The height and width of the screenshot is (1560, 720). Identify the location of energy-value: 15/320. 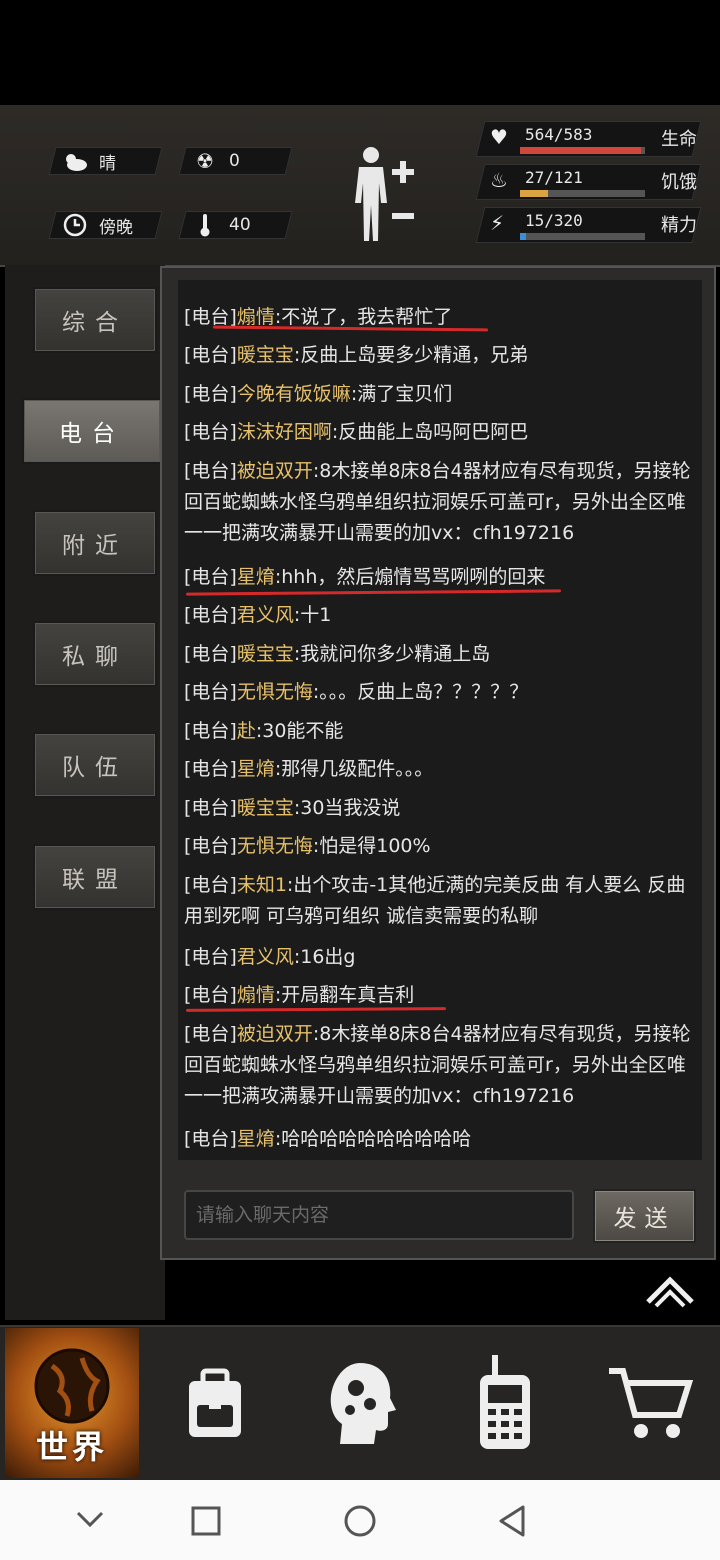
(554, 220).